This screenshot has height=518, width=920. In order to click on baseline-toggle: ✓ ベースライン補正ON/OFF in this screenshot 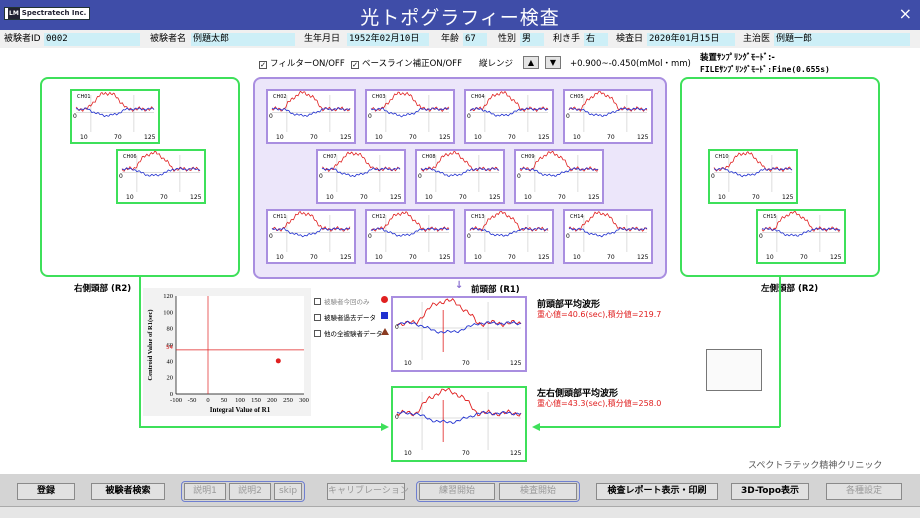, I will do `click(406, 64)`.